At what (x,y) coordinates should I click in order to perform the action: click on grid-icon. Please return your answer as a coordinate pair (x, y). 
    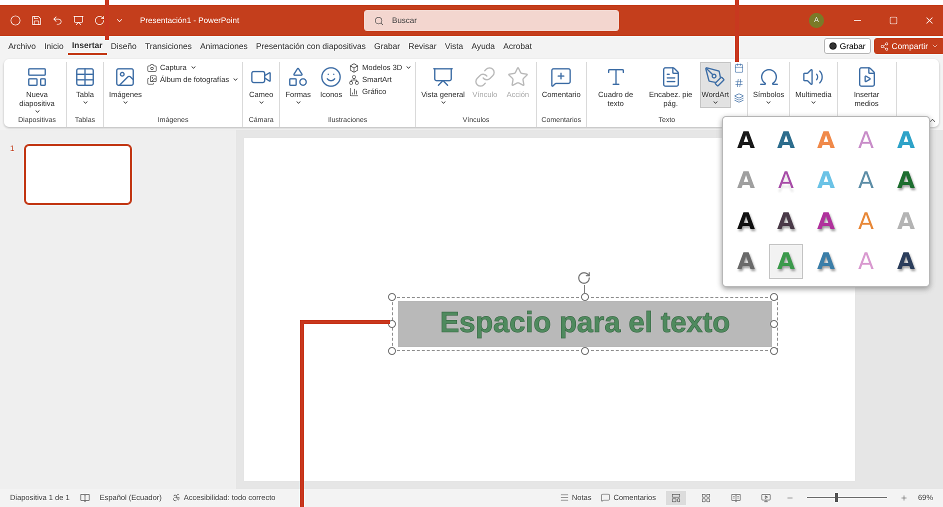
    Looking at the image, I should click on (705, 497).